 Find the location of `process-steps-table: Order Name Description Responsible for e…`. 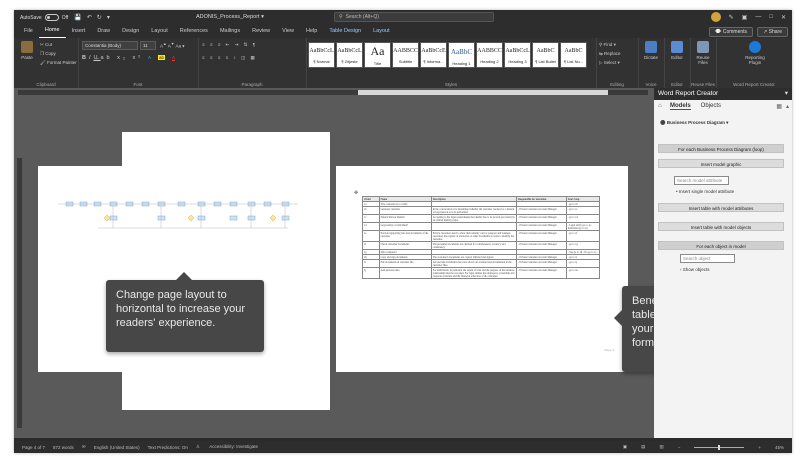

process-steps-table: Order Name Description Responsible for e… is located at coordinates (481, 237).